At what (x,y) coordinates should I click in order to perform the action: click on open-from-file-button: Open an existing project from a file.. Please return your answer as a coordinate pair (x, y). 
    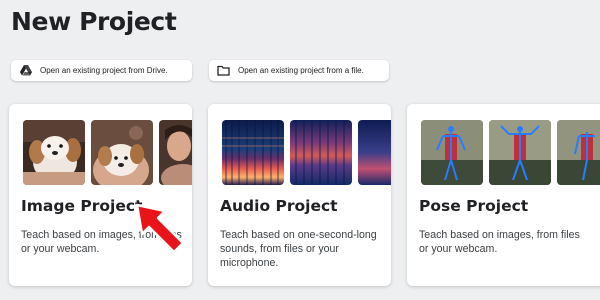
    Looking at the image, I should click on (299, 70).